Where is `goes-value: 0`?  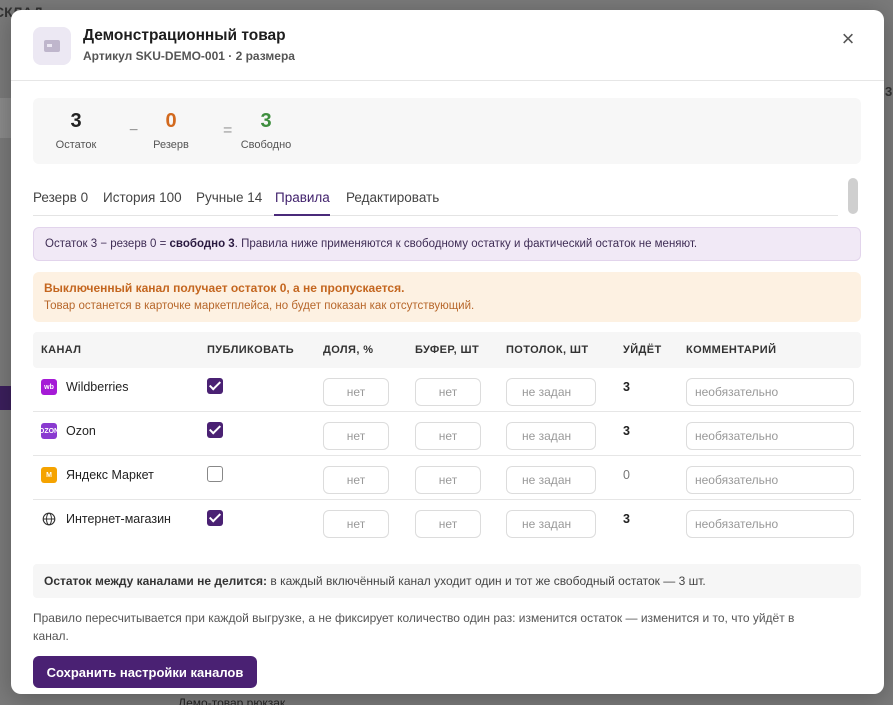 goes-value: 0 is located at coordinates (626, 475).